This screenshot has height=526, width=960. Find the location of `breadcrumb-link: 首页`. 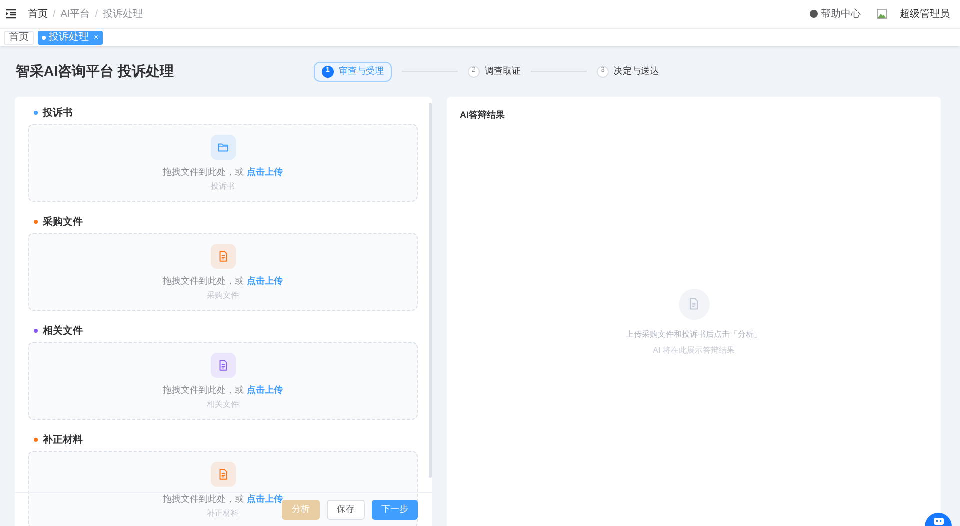

breadcrumb-link: 首页 is located at coordinates (38, 14).